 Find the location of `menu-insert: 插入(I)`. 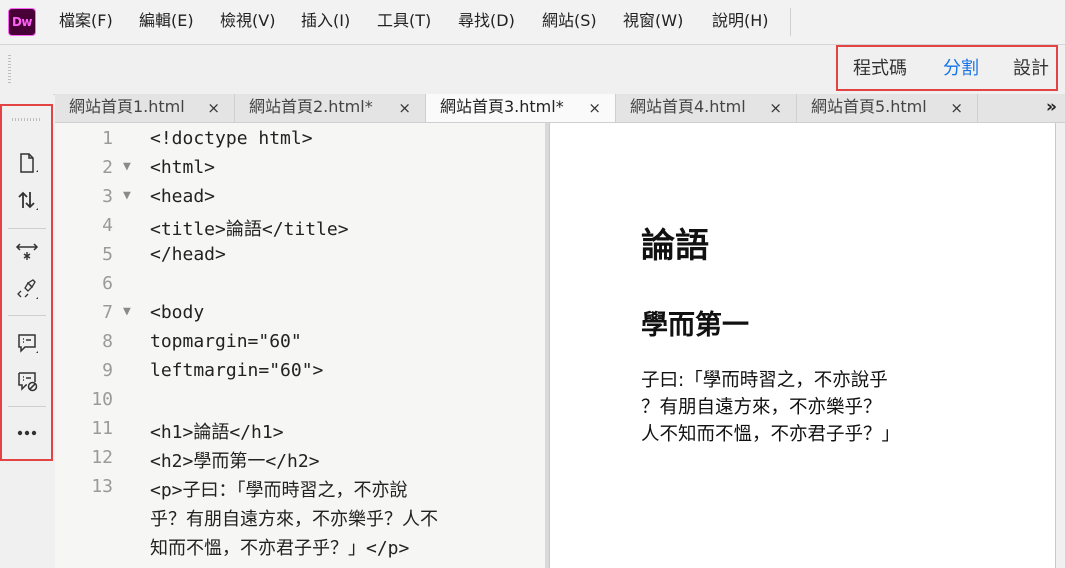

menu-insert: 插入(I) is located at coordinates (325, 22).